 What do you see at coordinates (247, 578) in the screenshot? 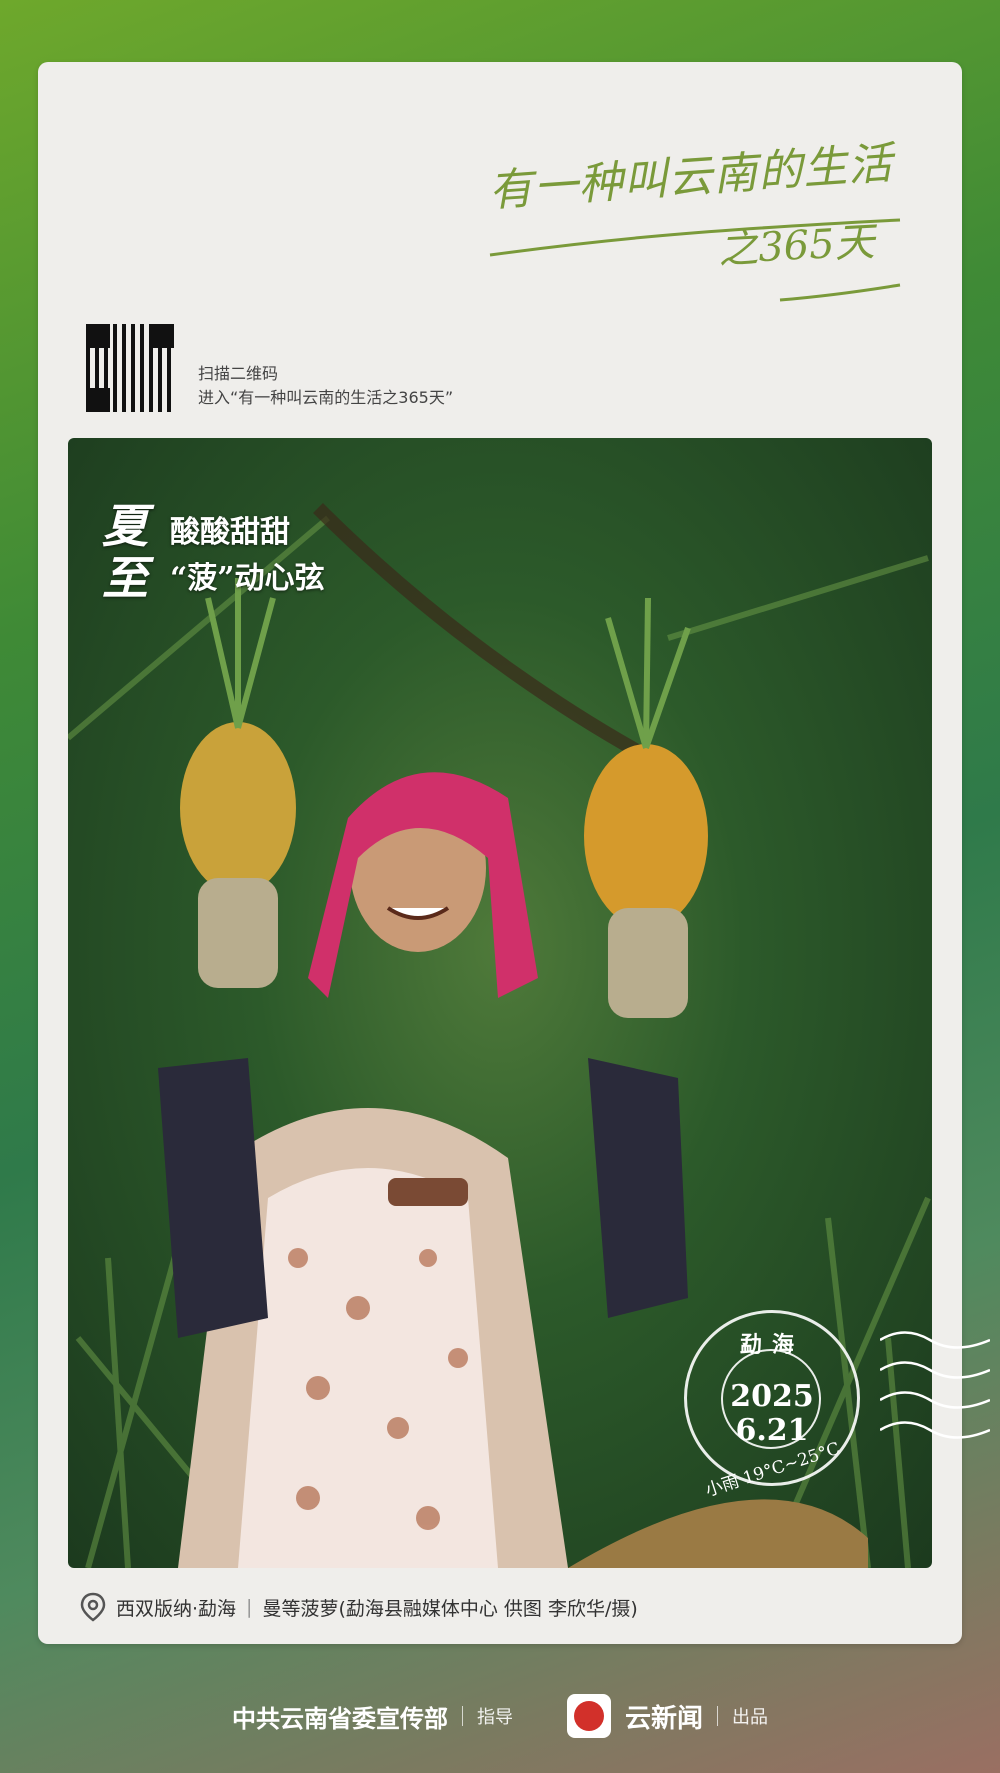
I see `headline-line2: “菠”动心弦` at bounding box center [247, 578].